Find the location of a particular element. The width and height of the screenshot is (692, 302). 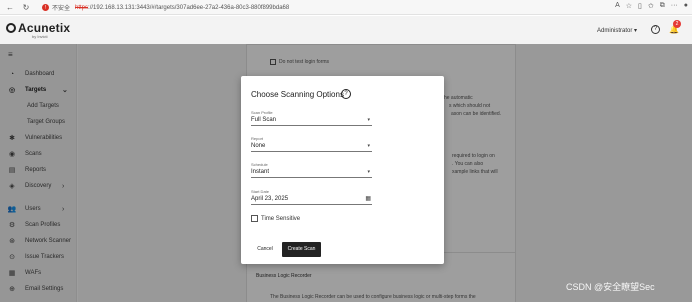

scan-profile-select: Full Scan ▾ is located at coordinates (311, 121).